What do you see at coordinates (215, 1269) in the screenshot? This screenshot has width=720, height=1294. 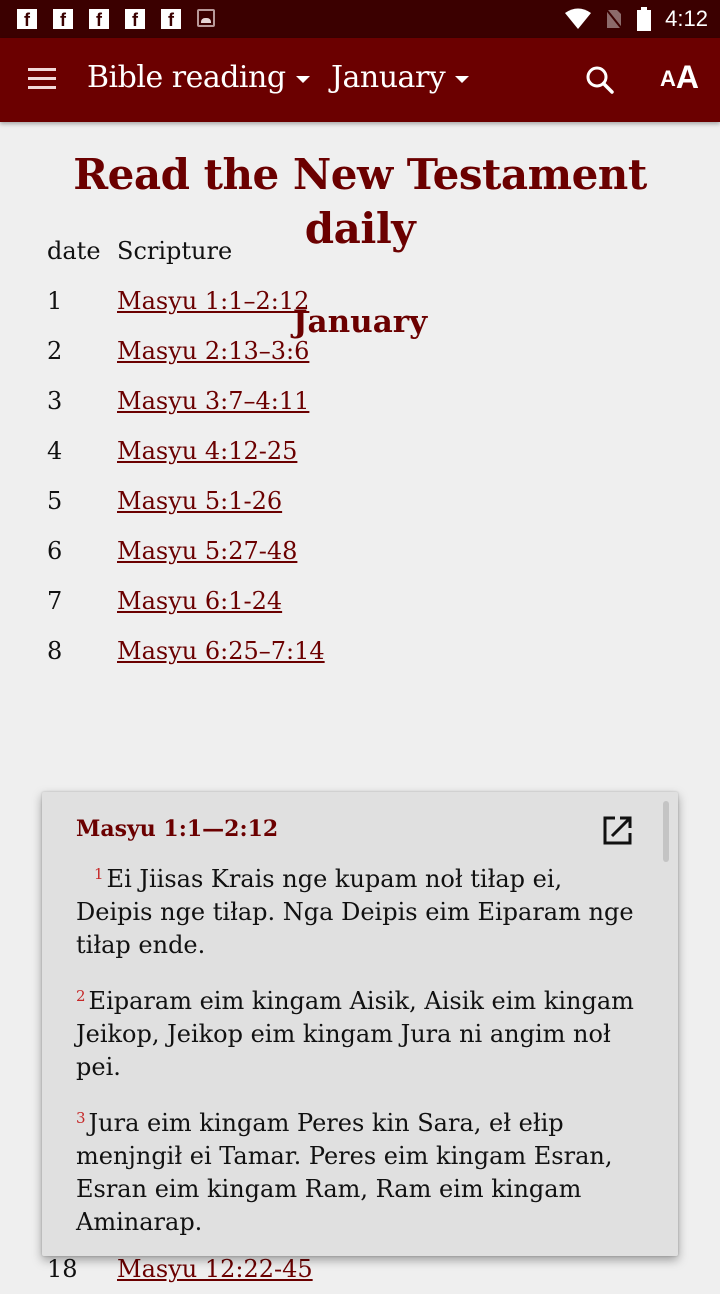 I see `scripture-link: Masyu 12:22-45` at bounding box center [215, 1269].